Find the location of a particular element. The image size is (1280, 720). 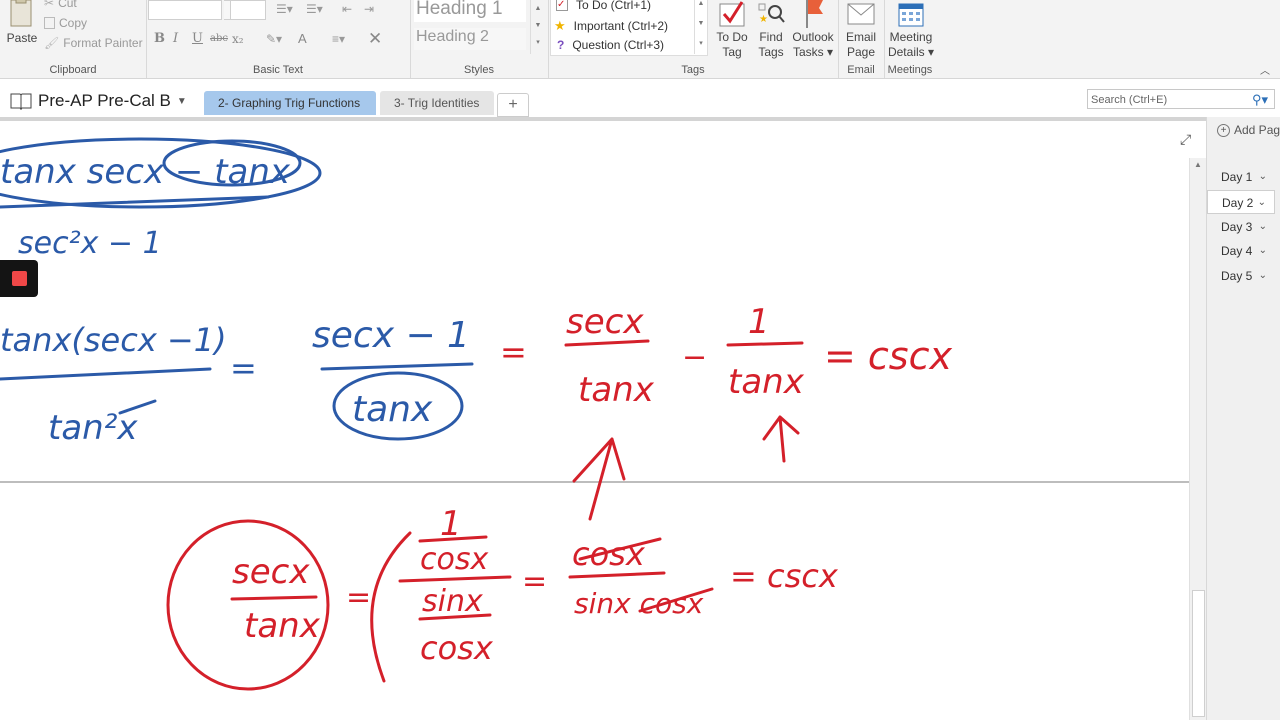

font-family-select is located at coordinates (185, 10).